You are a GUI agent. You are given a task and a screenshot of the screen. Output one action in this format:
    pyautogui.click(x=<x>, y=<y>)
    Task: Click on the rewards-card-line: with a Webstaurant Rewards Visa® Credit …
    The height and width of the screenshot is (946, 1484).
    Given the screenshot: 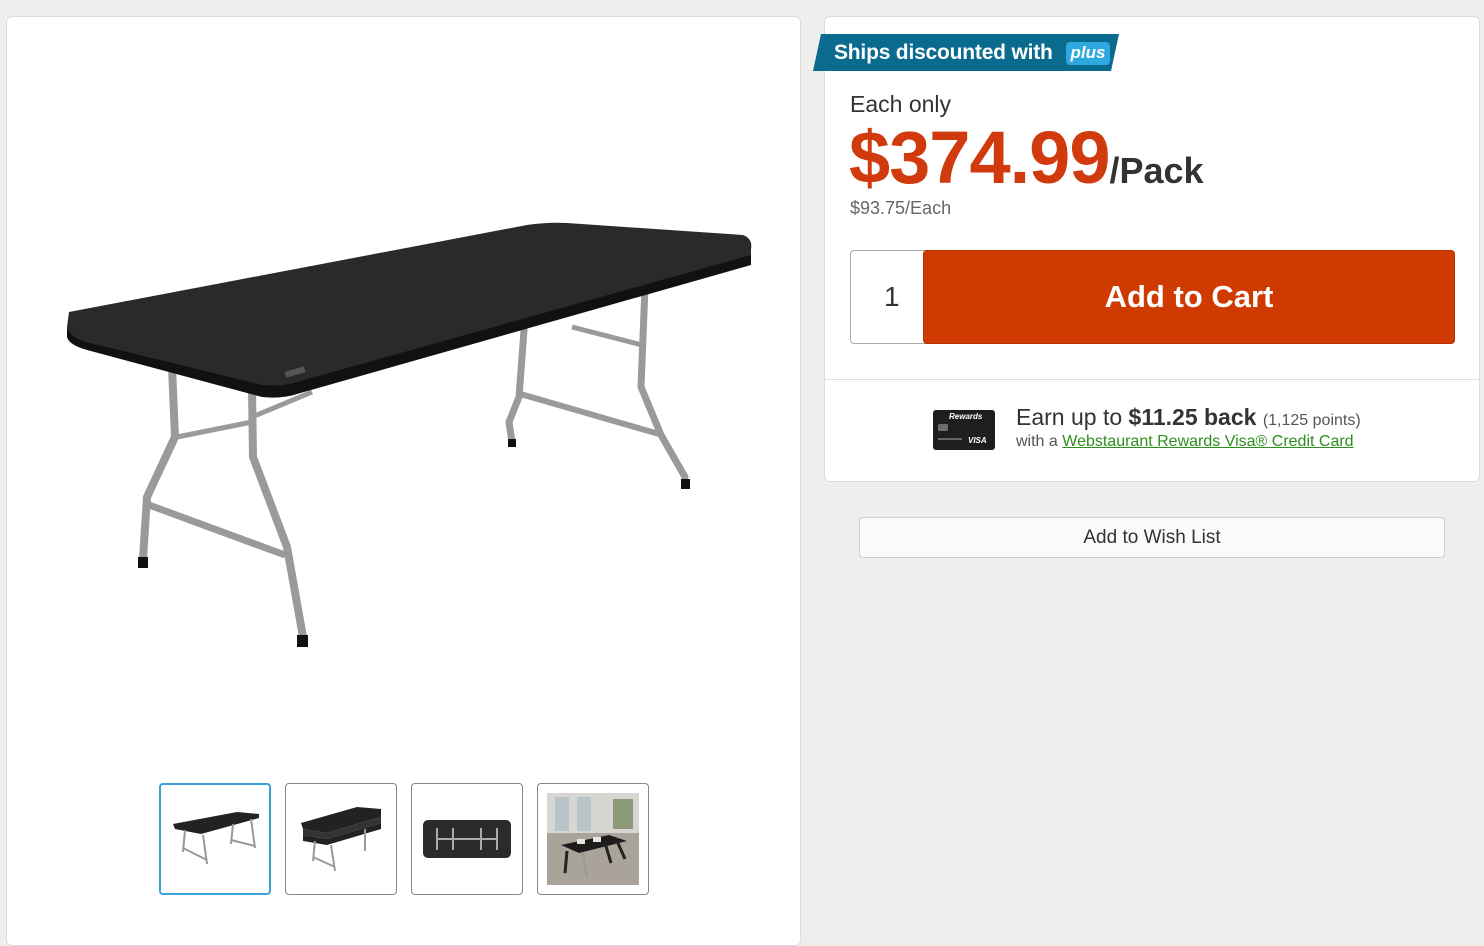 What is the action you would take?
    pyautogui.click(x=1185, y=442)
    